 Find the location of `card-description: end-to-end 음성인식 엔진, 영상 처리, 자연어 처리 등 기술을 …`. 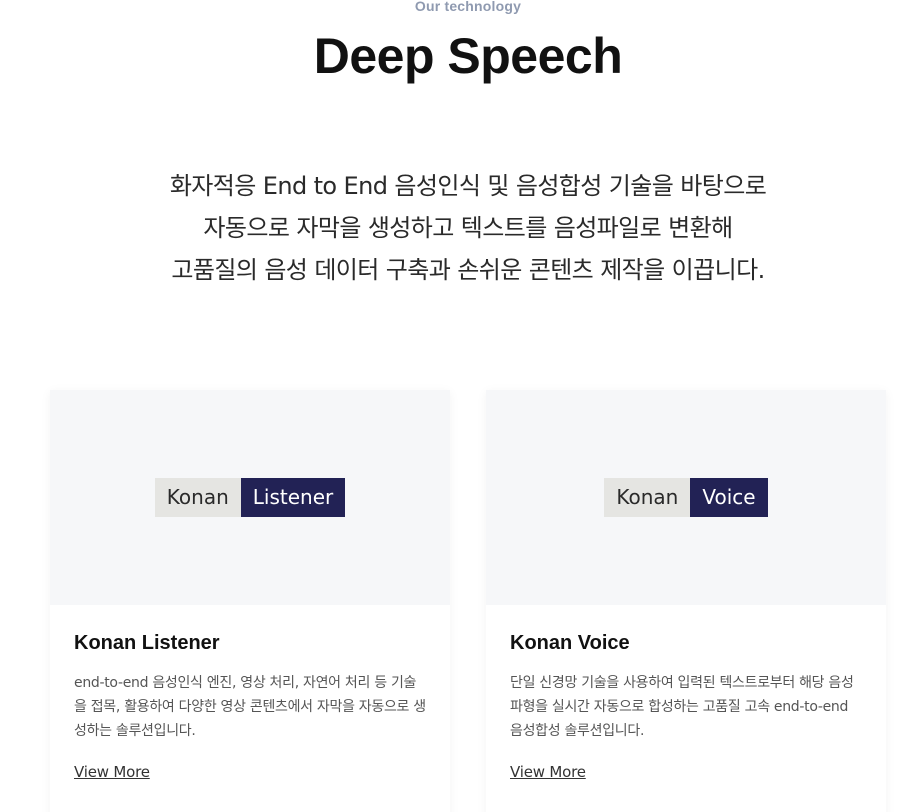

card-description: end-to-end 음성인식 엔진, 영상 처리, 자연어 처리 등 기술을 … is located at coordinates (250, 707).